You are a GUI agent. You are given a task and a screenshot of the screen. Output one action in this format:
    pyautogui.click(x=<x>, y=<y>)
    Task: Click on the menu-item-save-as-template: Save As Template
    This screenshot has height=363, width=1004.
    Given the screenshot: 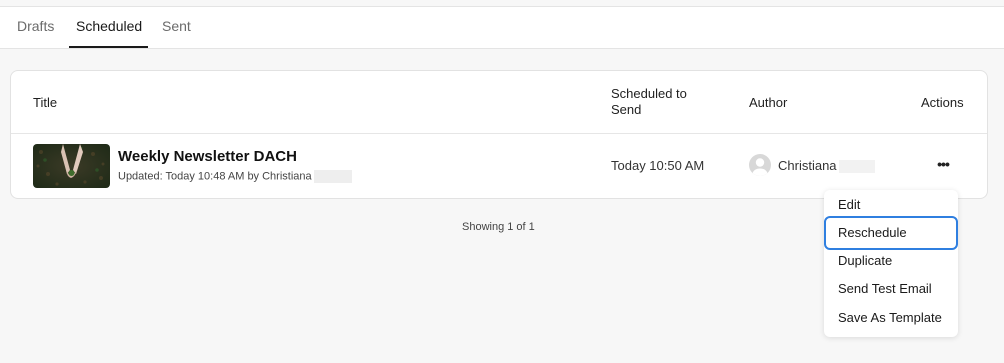 What is the action you would take?
    pyautogui.click(x=891, y=318)
    